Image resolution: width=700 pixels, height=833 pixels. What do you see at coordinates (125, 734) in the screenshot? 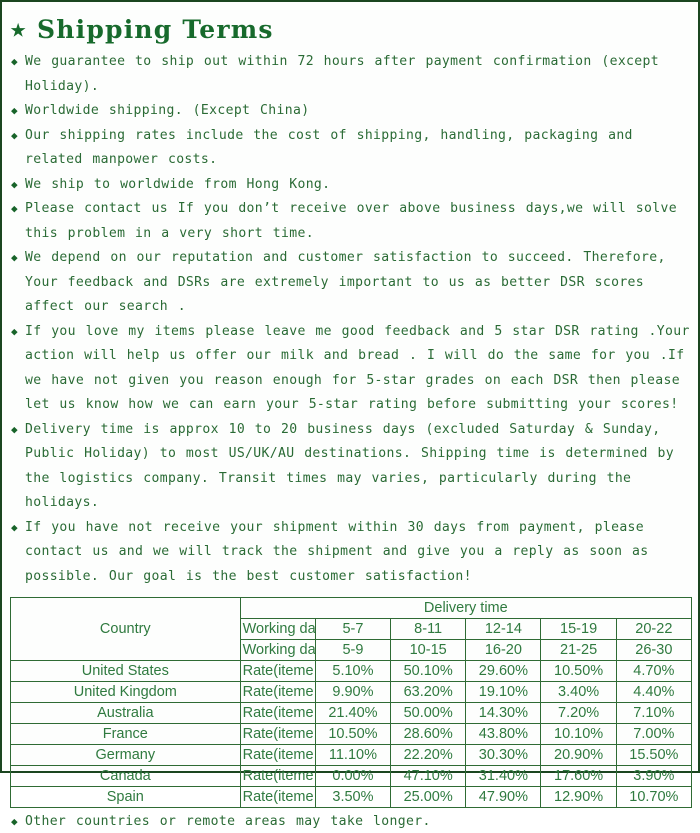
I see `table-cell-country: France` at bounding box center [125, 734].